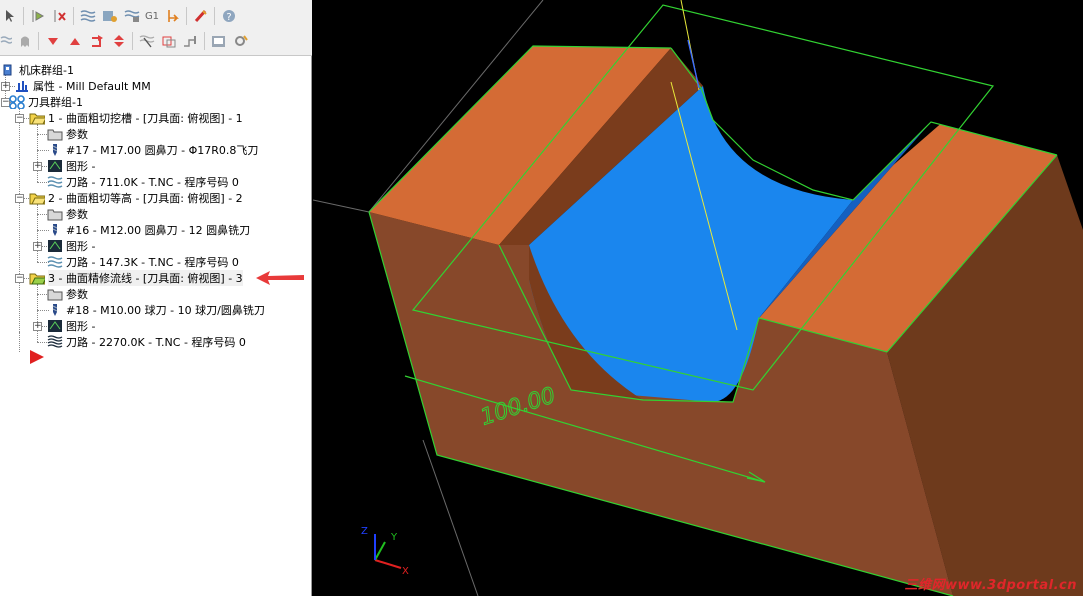 Image resolution: width=1083 pixels, height=596 pixels. Describe the element at coordinates (19, 118) in the screenshot. I see `collapse-operation-1-button: −` at that location.